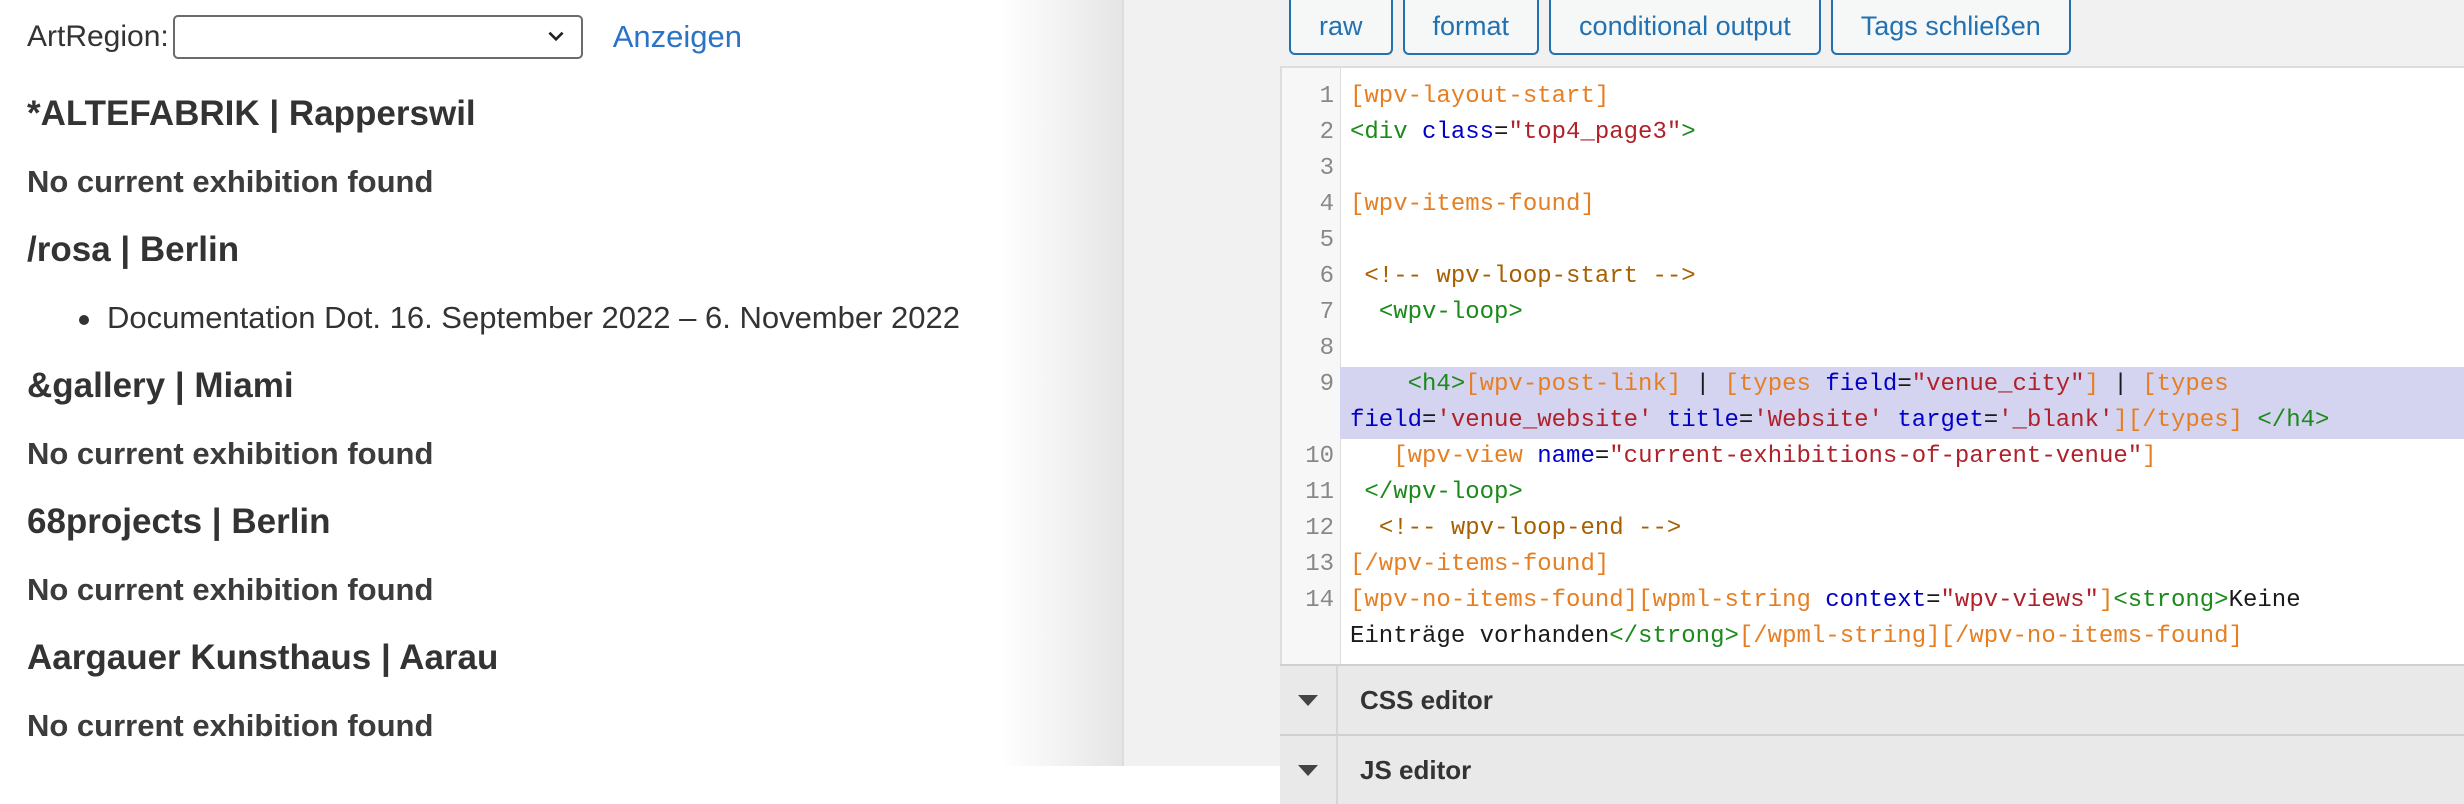 The image size is (2464, 804). I want to click on code-line: 2 <div class="top4_page3">, so click(1873, 133).